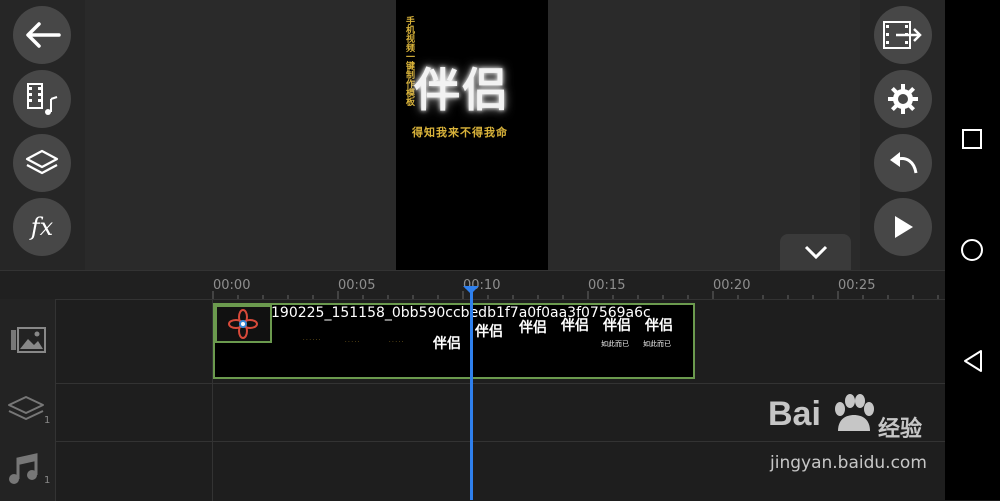 Image resolution: width=1000 pixels, height=501 pixels. I want to click on recents-button, so click(972, 141).